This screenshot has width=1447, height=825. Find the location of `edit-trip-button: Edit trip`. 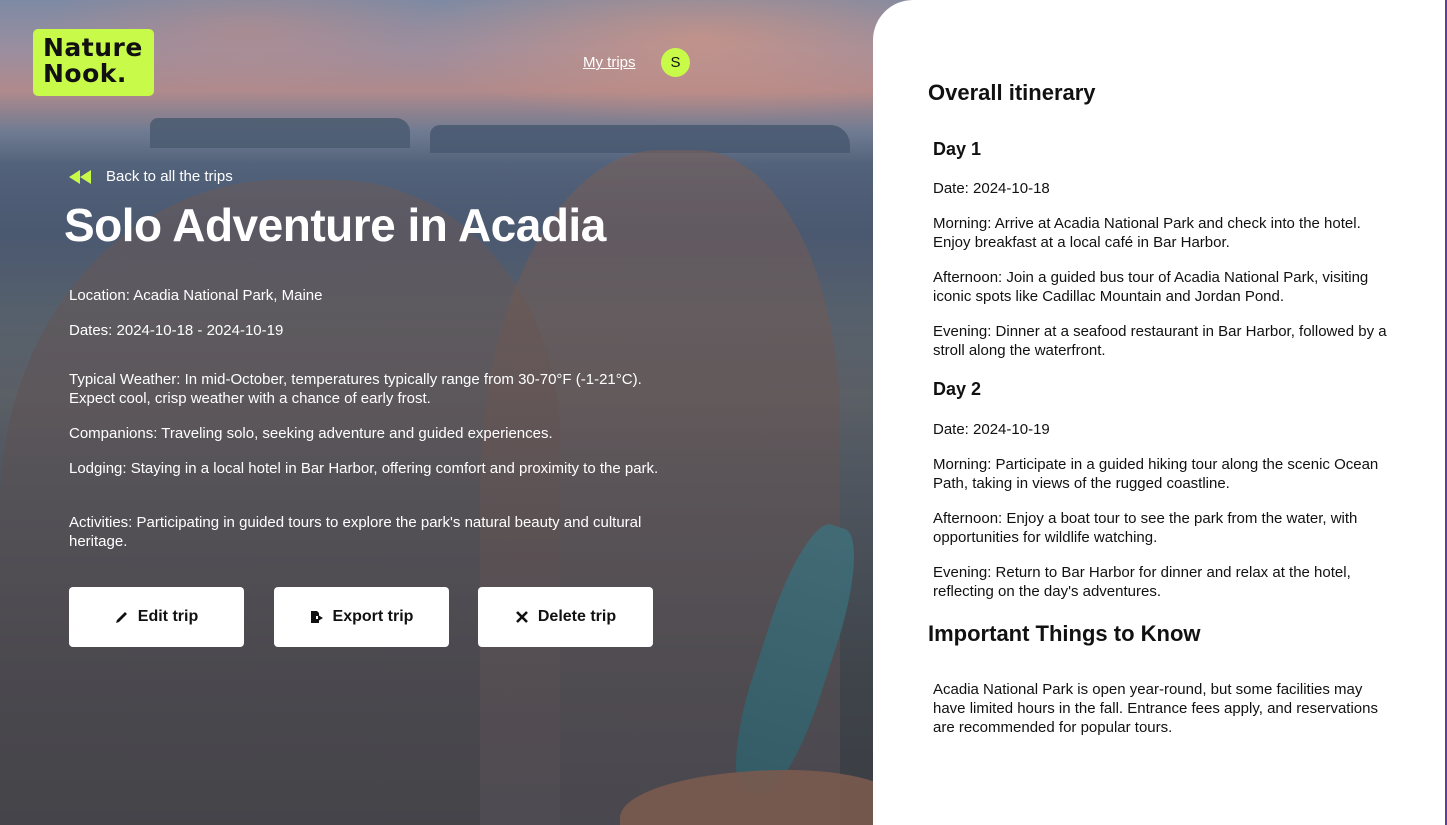

edit-trip-button: Edit trip is located at coordinates (156, 617).